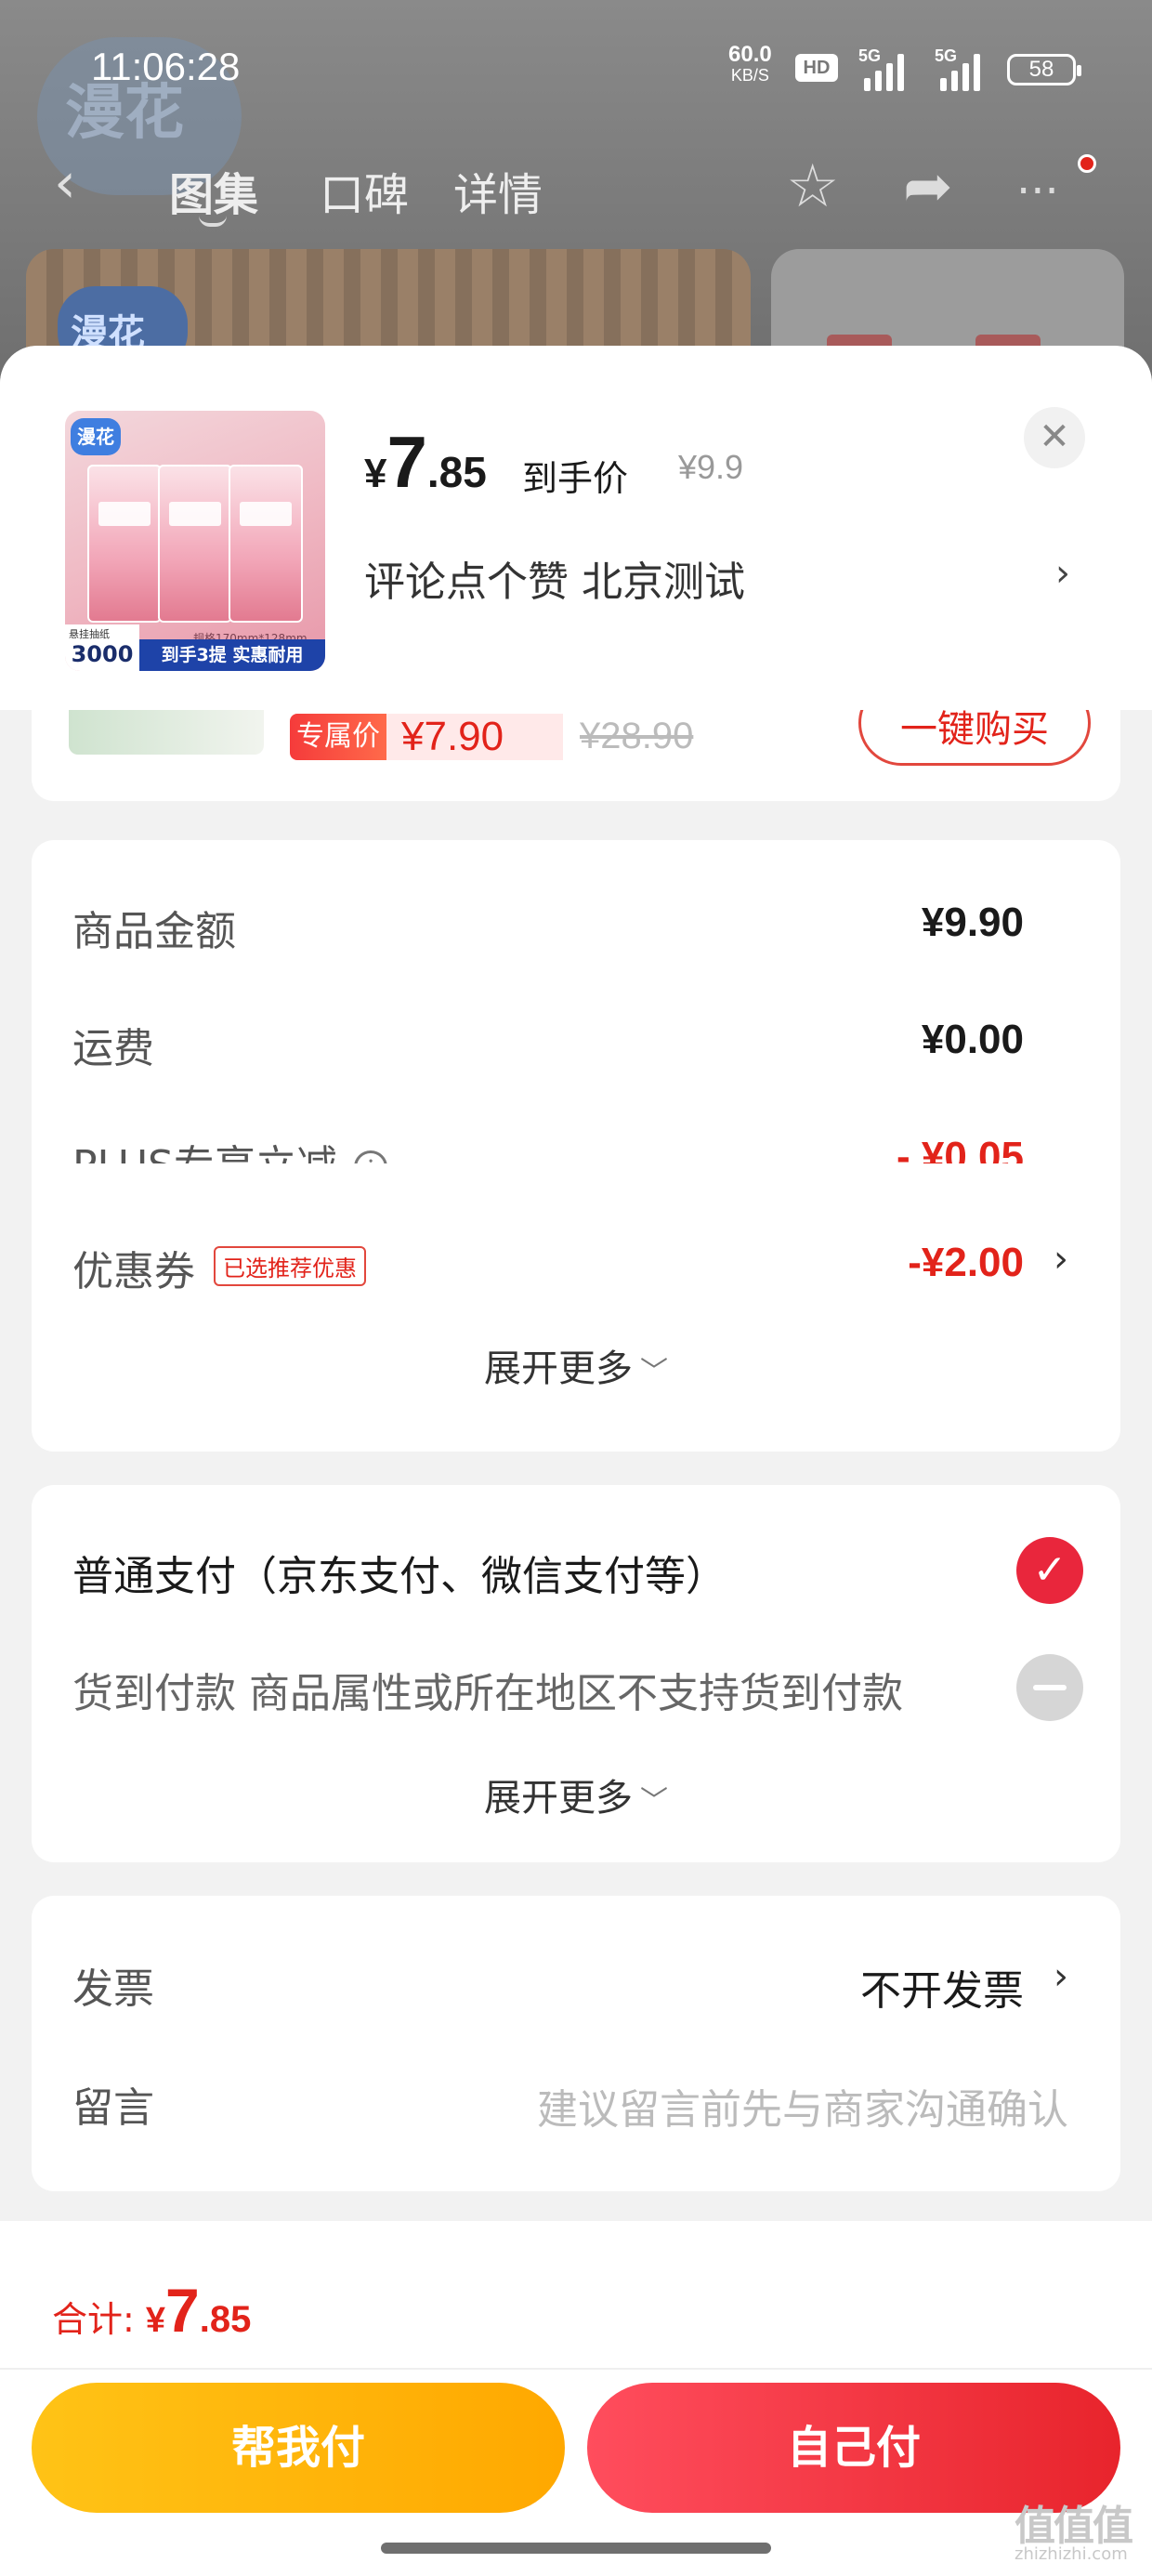 This screenshot has width=1152, height=2576. I want to click on payment-option-cod: 货到付款 商品属性或所在地区不支持货到付款, so click(577, 1687).